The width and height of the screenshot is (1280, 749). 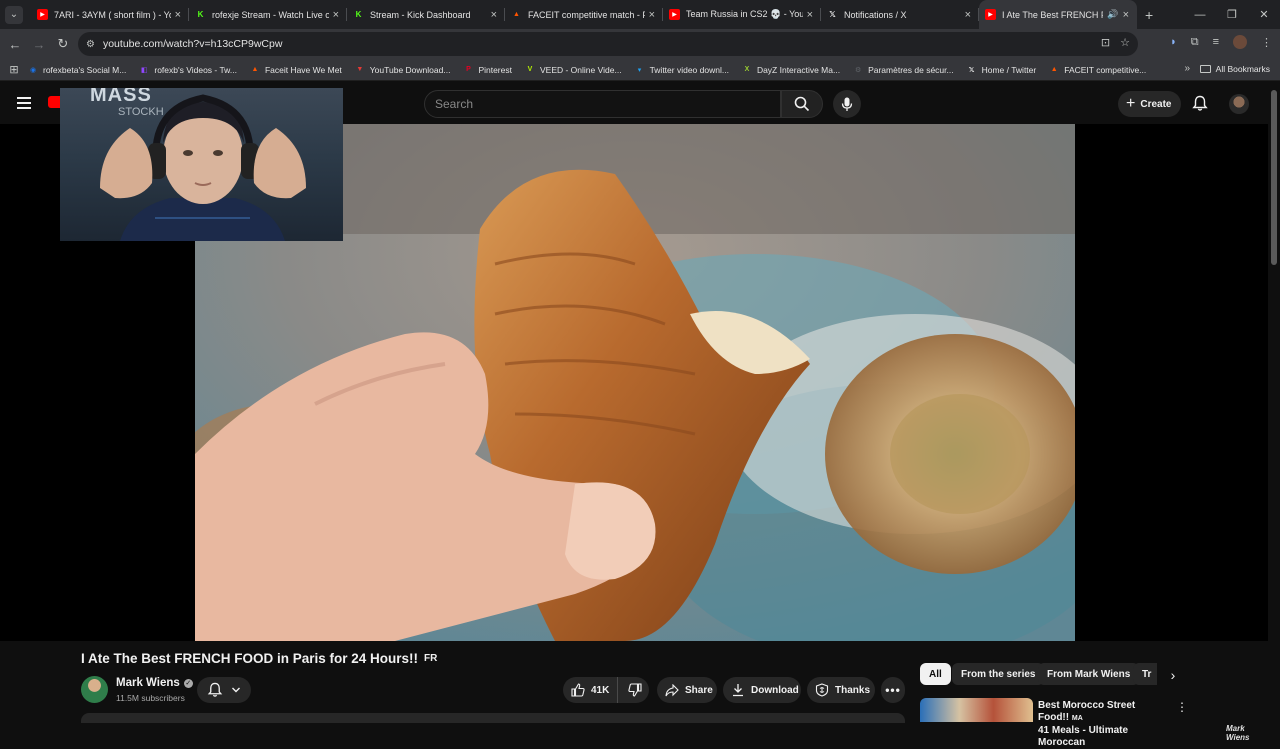 I want to click on forward-icon: →, so click(x=39, y=44).